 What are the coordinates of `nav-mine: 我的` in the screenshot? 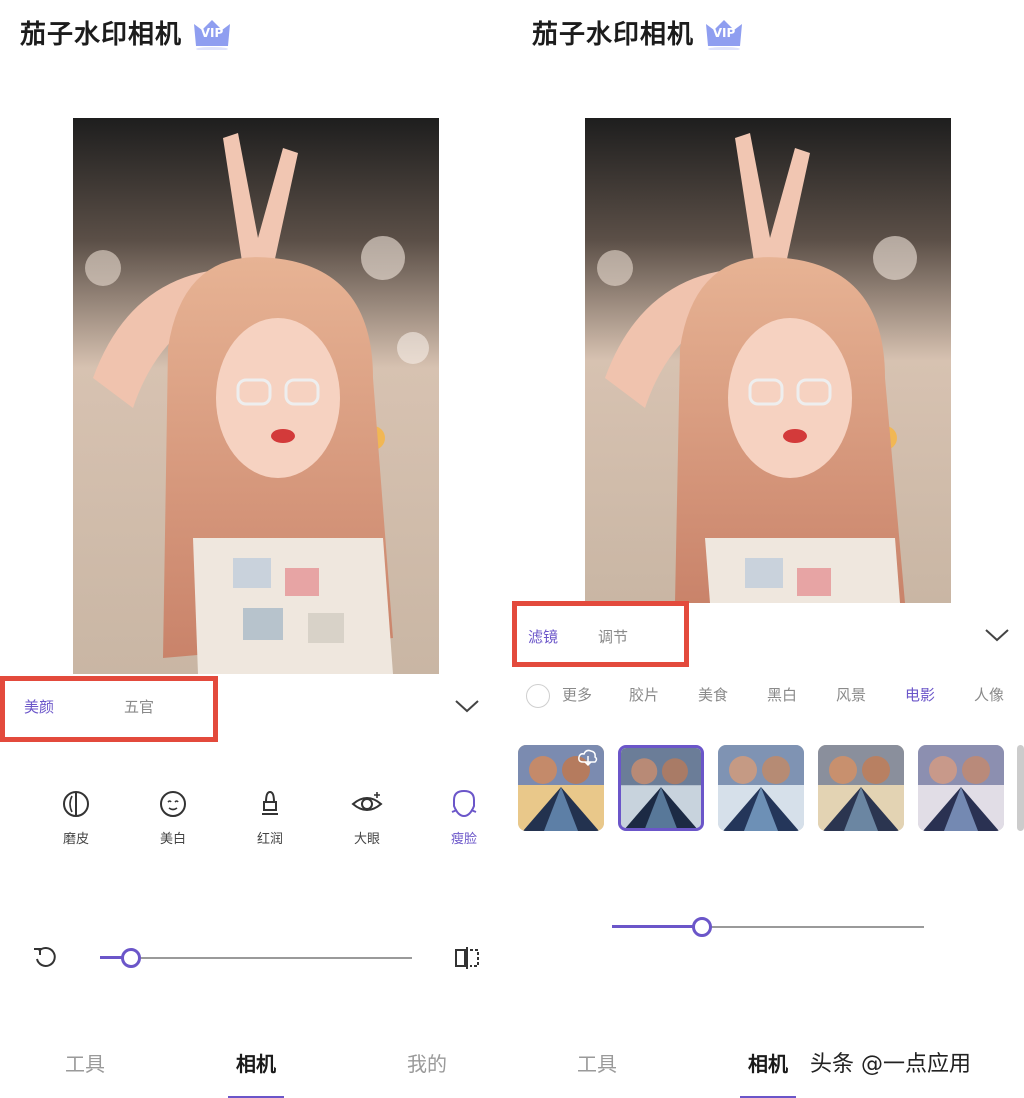 It's located at (427, 1062).